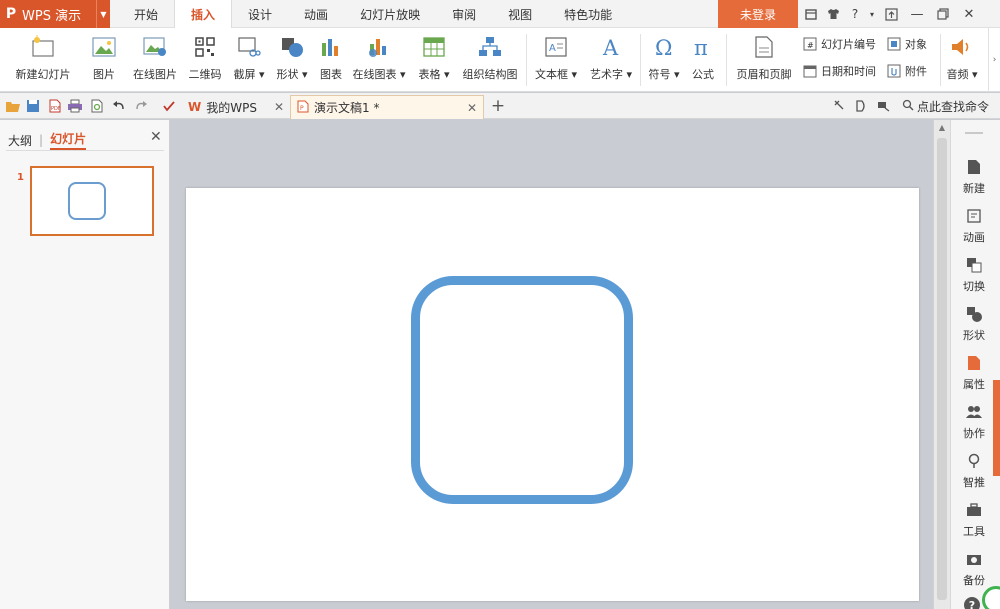 This screenshot has width=1000, height=609. Describe the element at coordinates (292, 47) in the screenshot. I see `shape-icon` at that location.